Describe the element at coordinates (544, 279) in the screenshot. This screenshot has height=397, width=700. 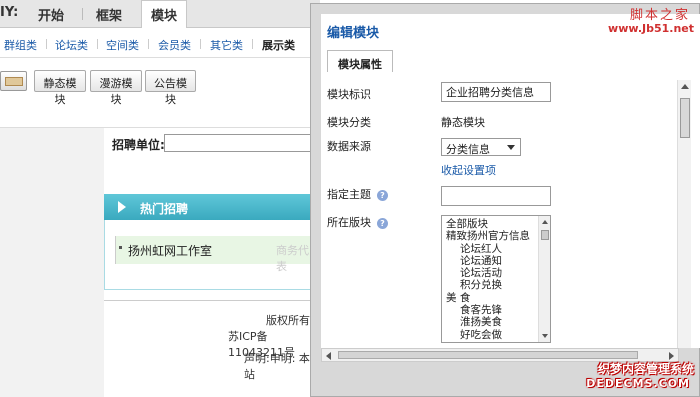
I see `listbox-scrollbar` at that location.